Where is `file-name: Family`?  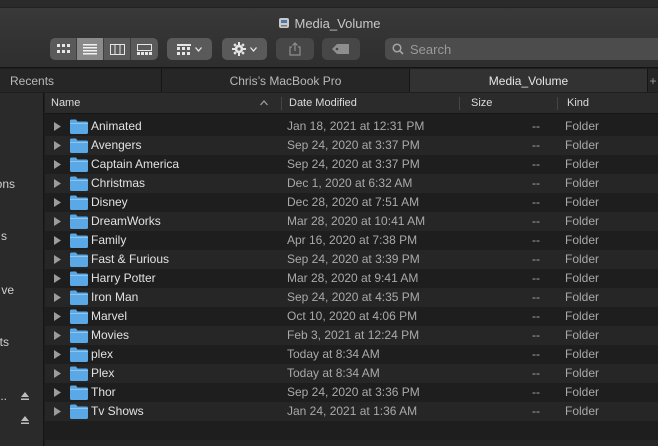 file-name: Family is located at coordinates (109, 240).